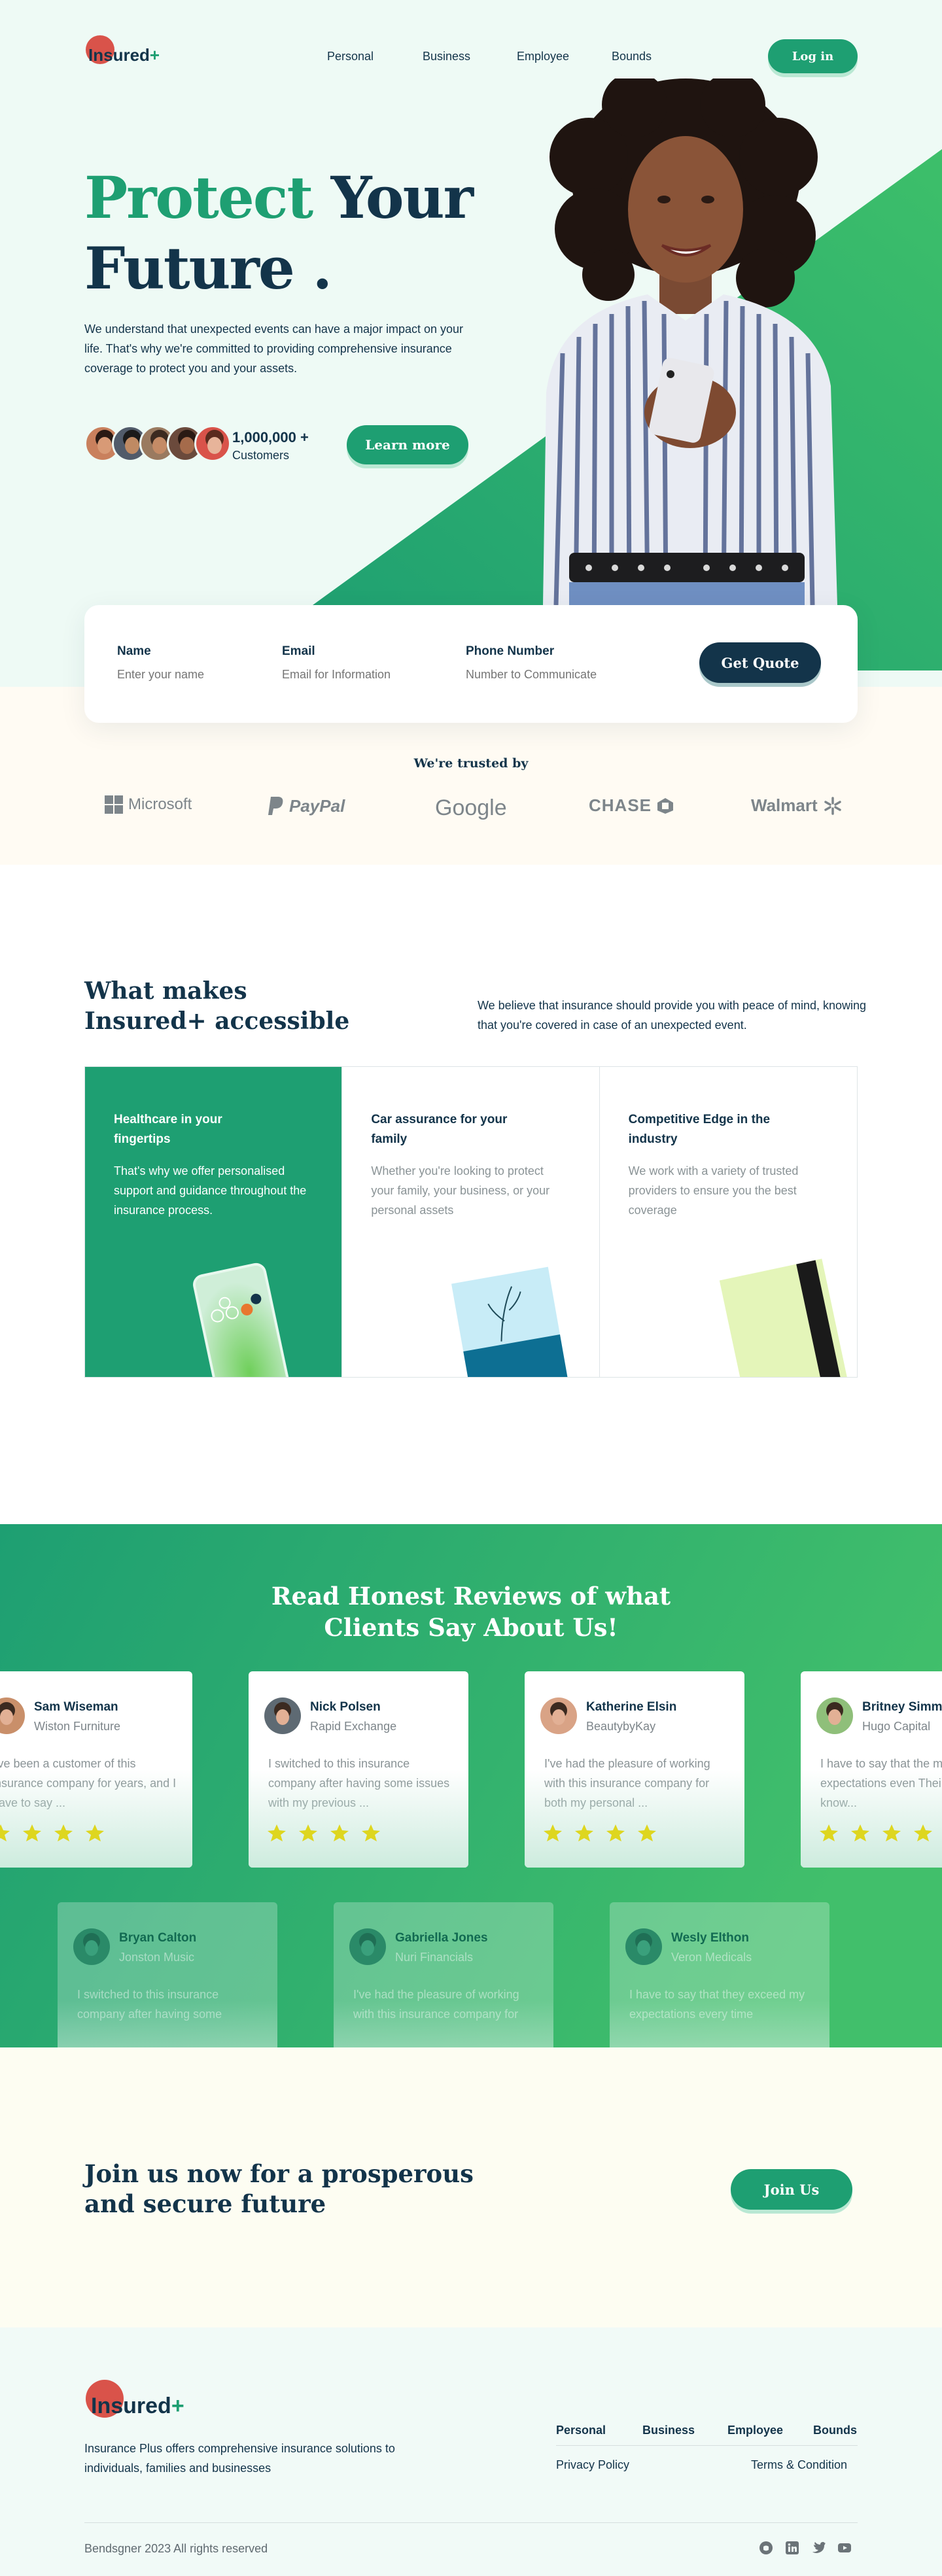  Describe the element at coordinates (792, 2548) in the screenshot. I see `linkedin-icon` at that location.